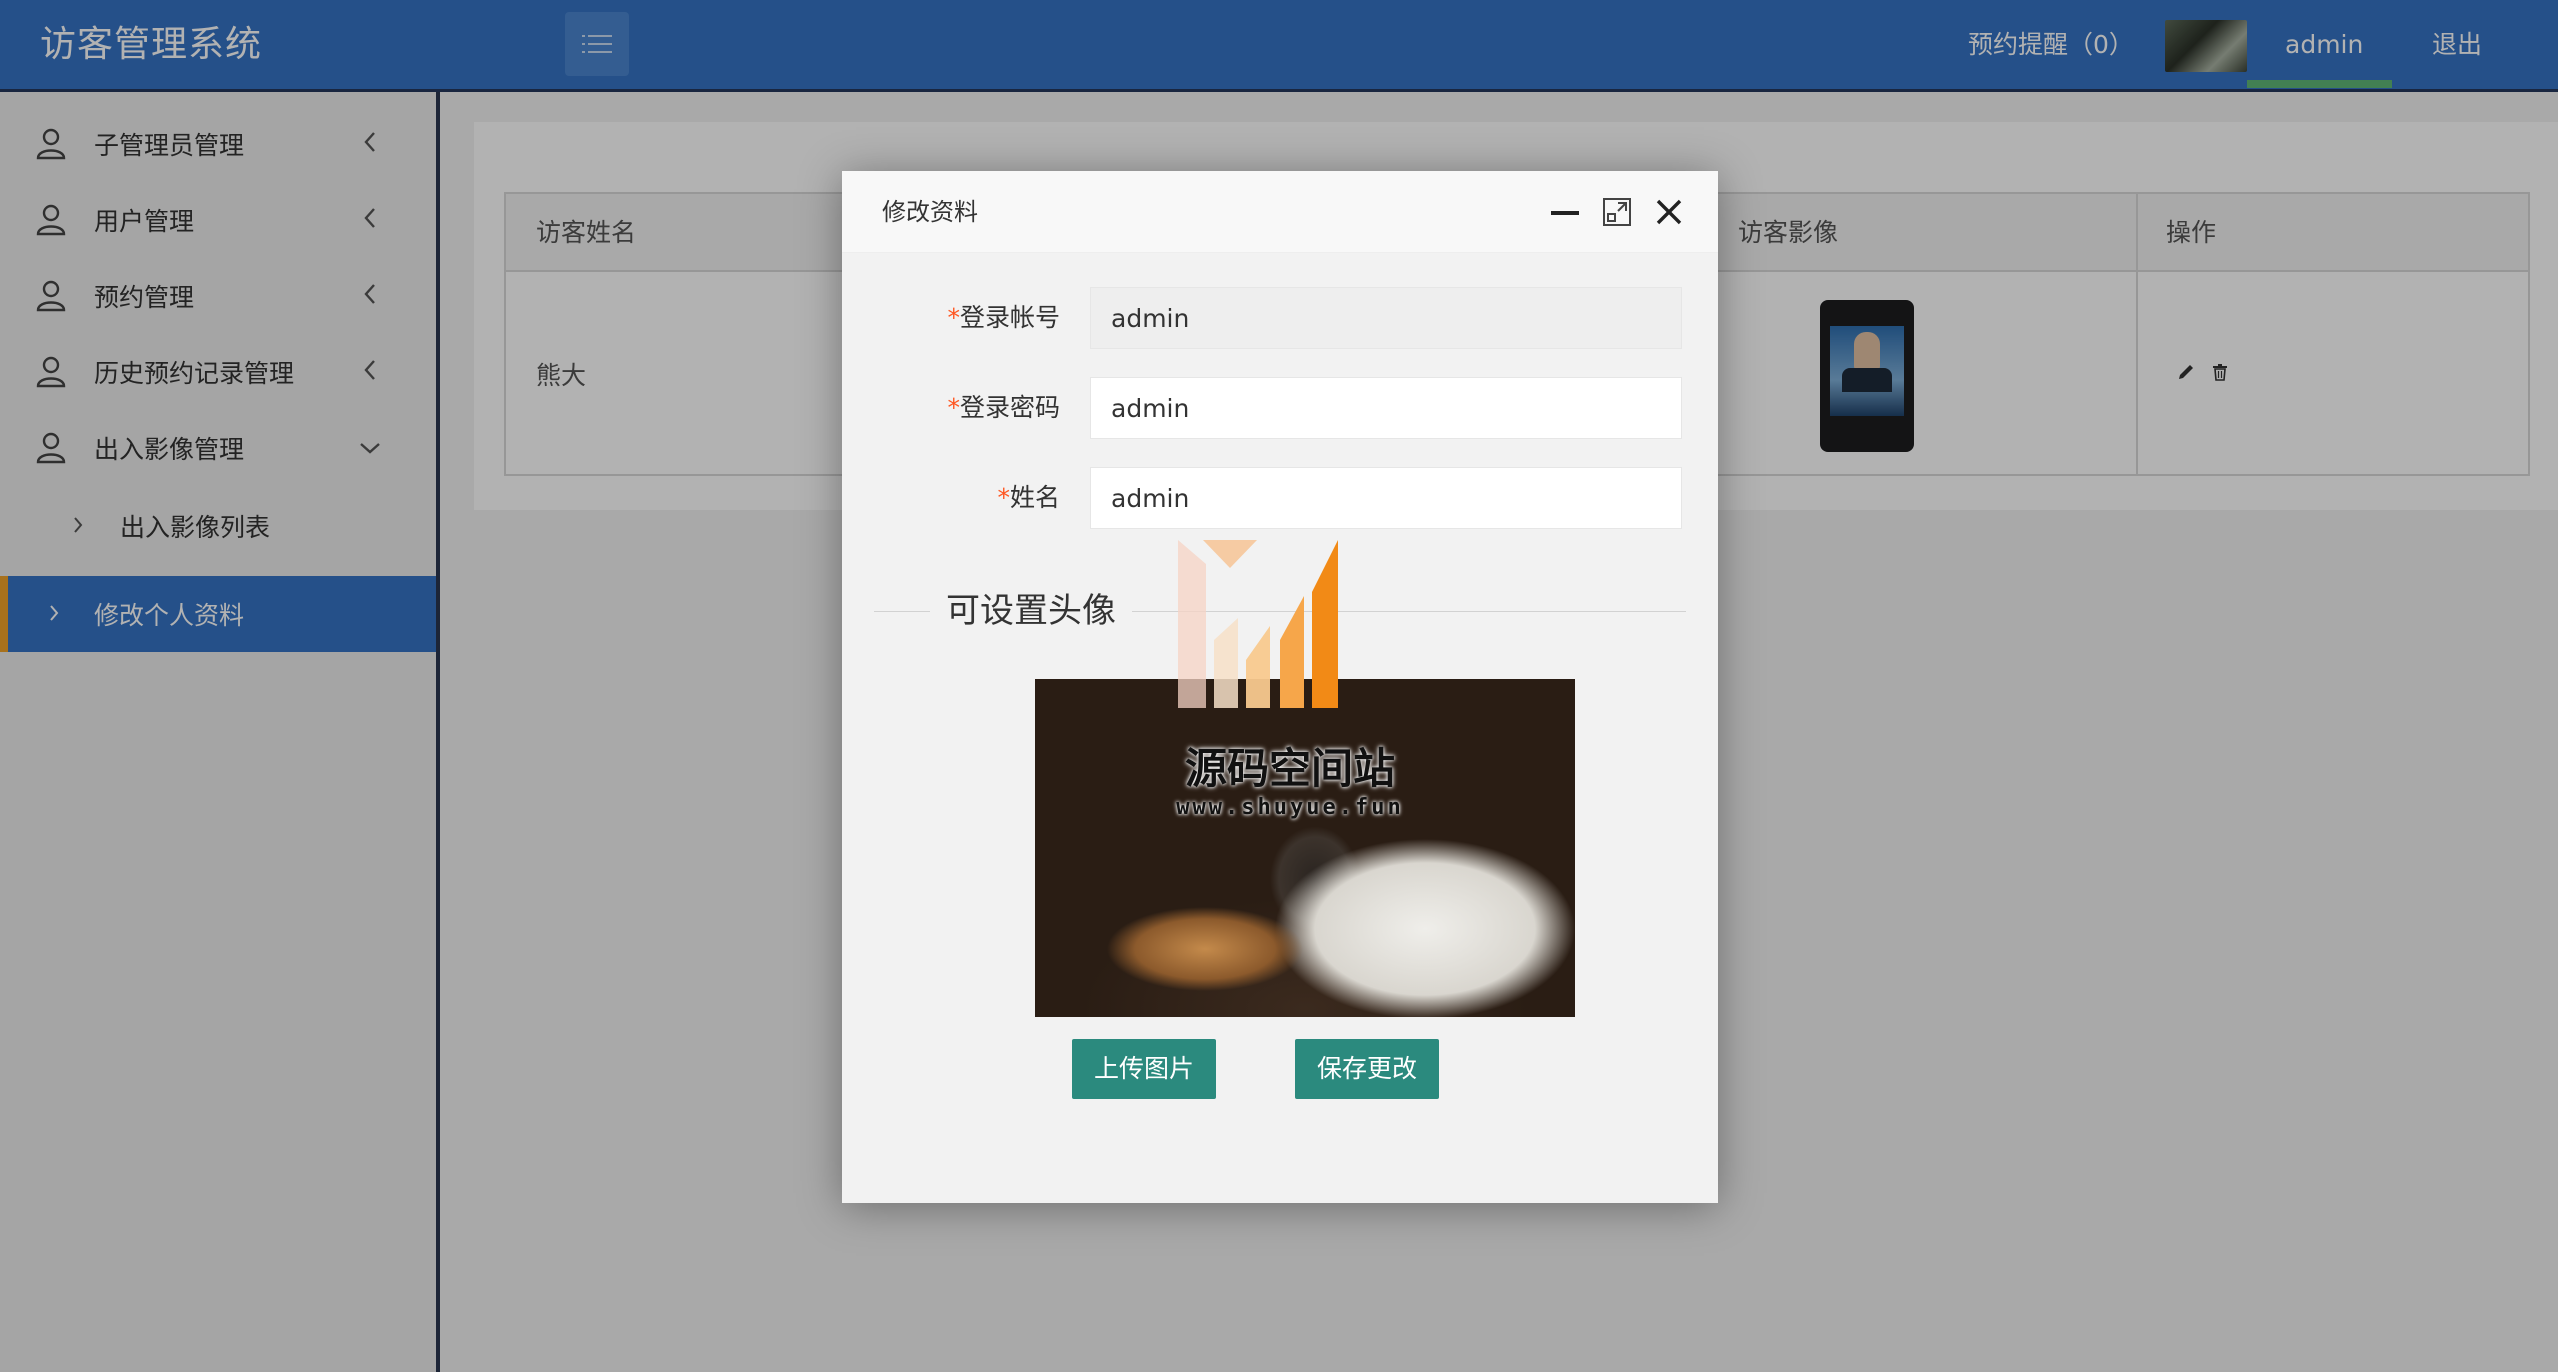  I want to click on password-field, so click(1386, 408).